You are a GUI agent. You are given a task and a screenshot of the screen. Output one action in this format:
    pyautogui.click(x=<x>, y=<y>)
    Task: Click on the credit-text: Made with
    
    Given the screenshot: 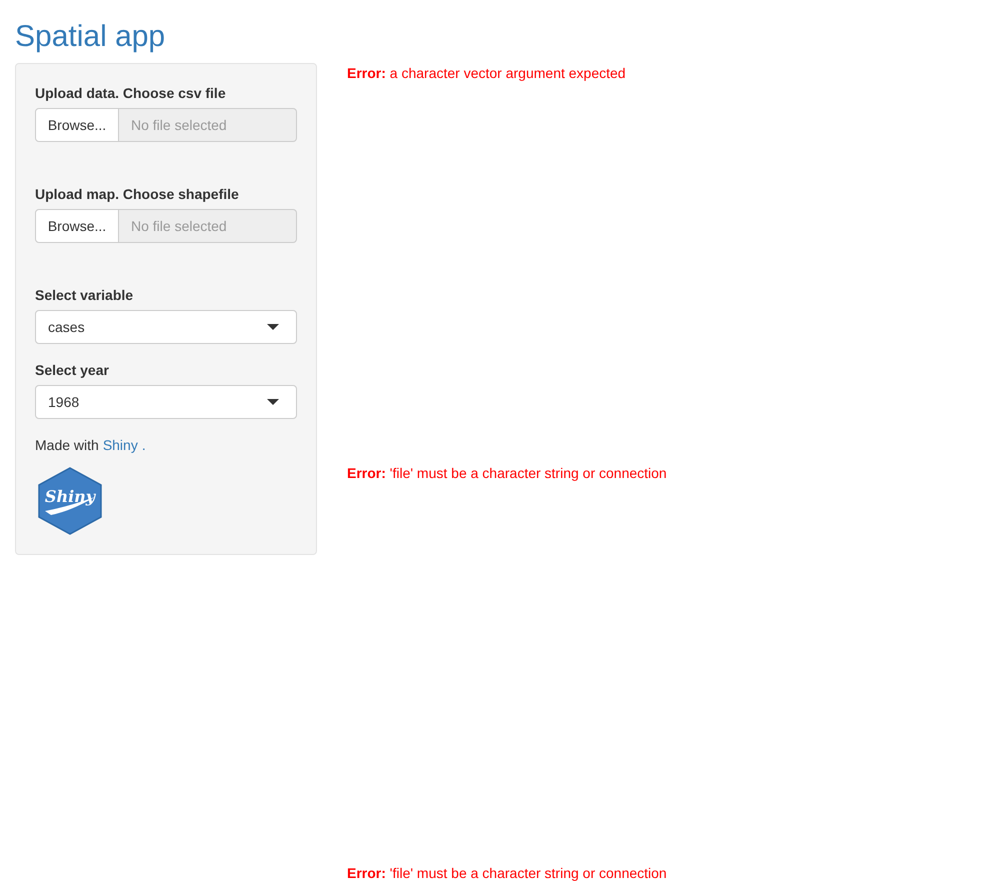 What is the action you would take?
    pyautogui.click(x=67, y=445)
    